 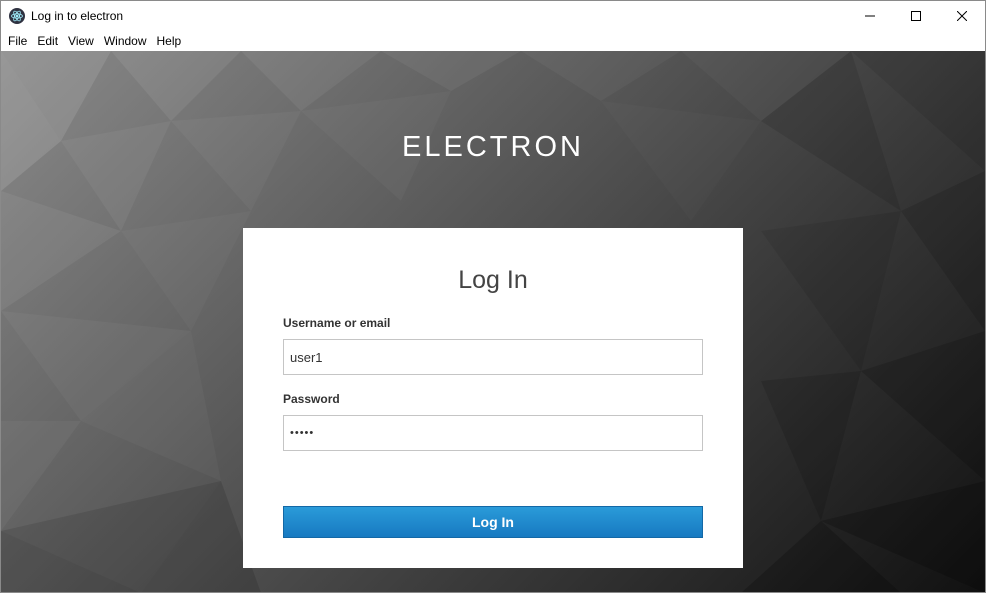 I want to click on minimize-button, so click(x=870, y=16).